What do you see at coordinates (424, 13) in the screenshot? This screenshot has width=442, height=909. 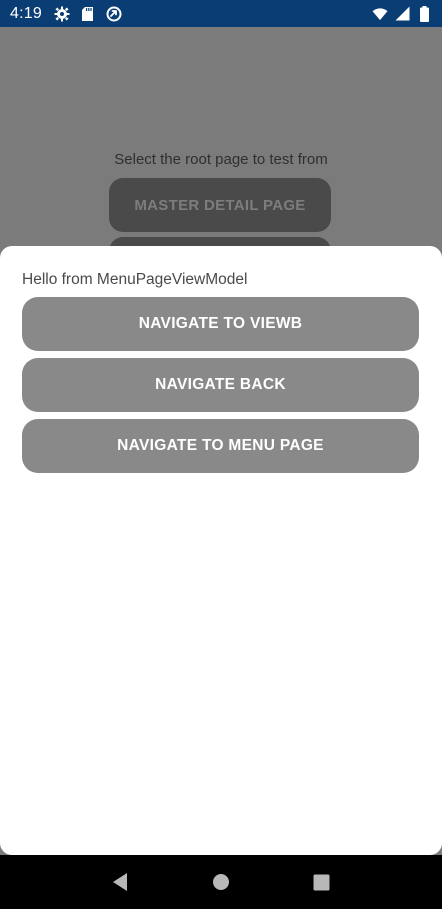 I see `battery-icon` at bounding box center [424, 13].